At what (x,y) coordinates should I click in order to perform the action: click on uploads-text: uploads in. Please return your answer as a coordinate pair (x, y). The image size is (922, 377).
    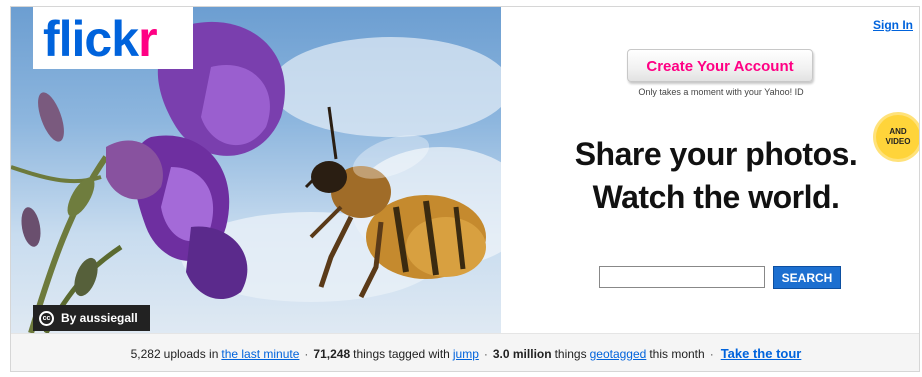
    Looking at the image, I should click on (191, 353).